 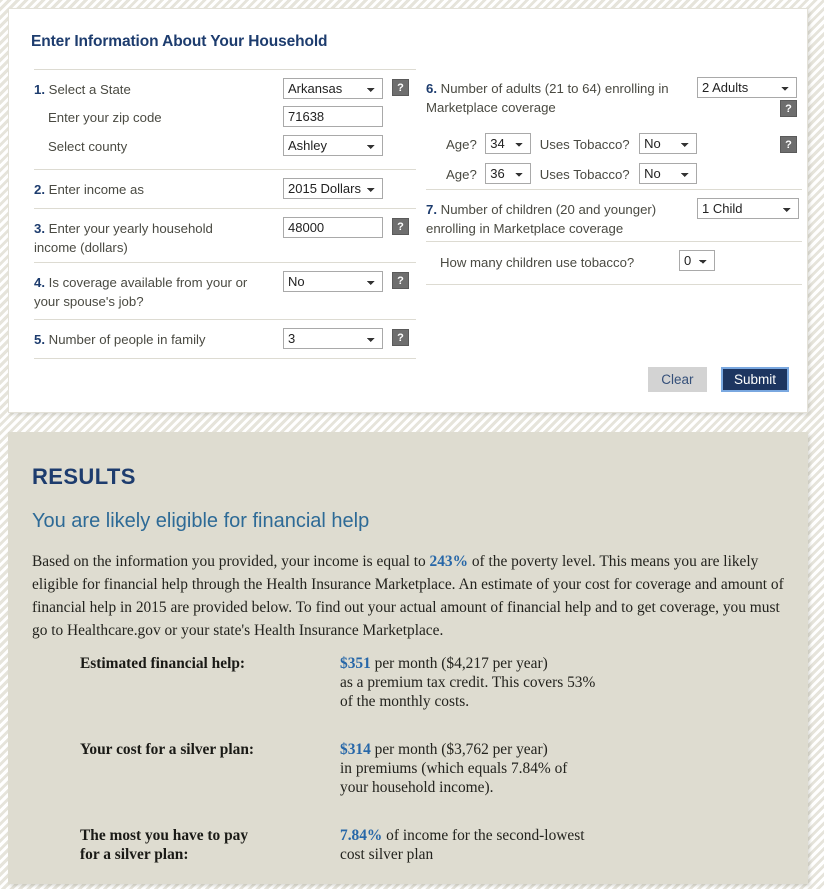 What do you see at coordinates (333, 281) in the screenshot?
I see `job-coverage-select: No` at bounding box center [333, 281].